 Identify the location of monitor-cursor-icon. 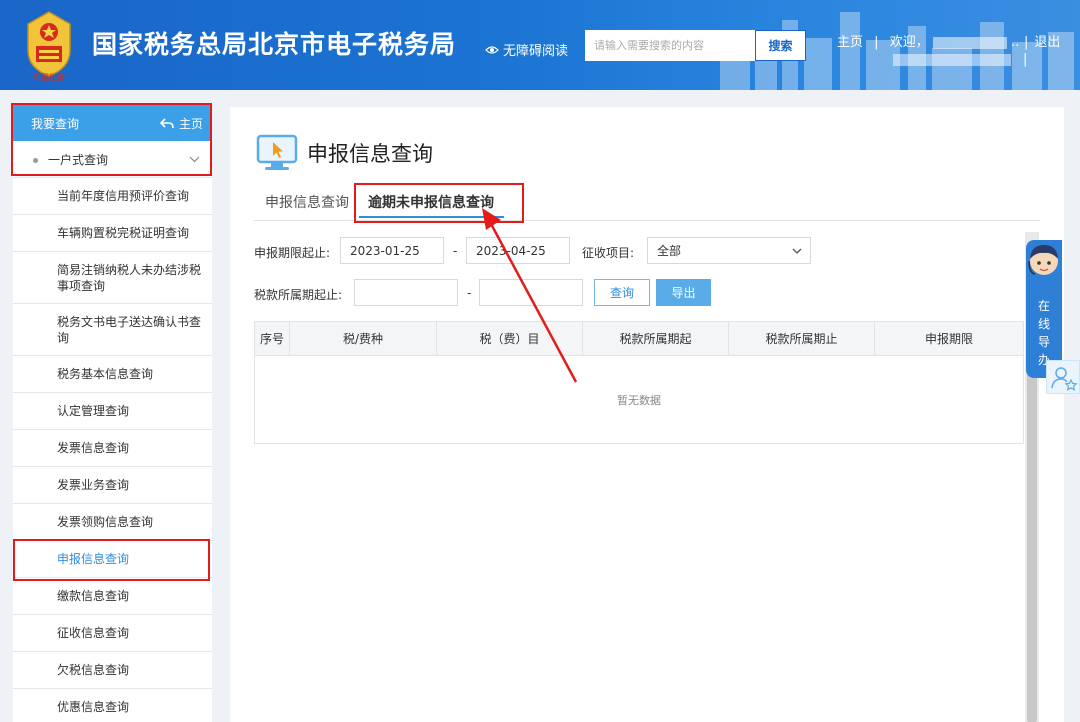
(277, 152).